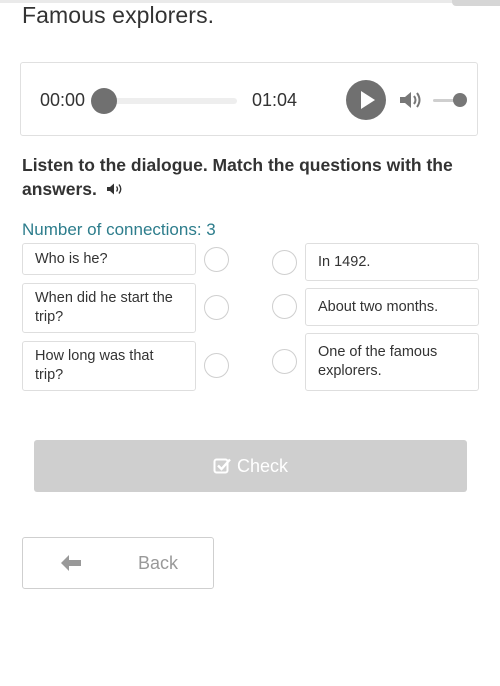 This screenshot has width=500, height=686. What do you see at coordinates (275, 100) in the screenshot?
I see `total-time: 01:04` at bounding box center [275, 100].